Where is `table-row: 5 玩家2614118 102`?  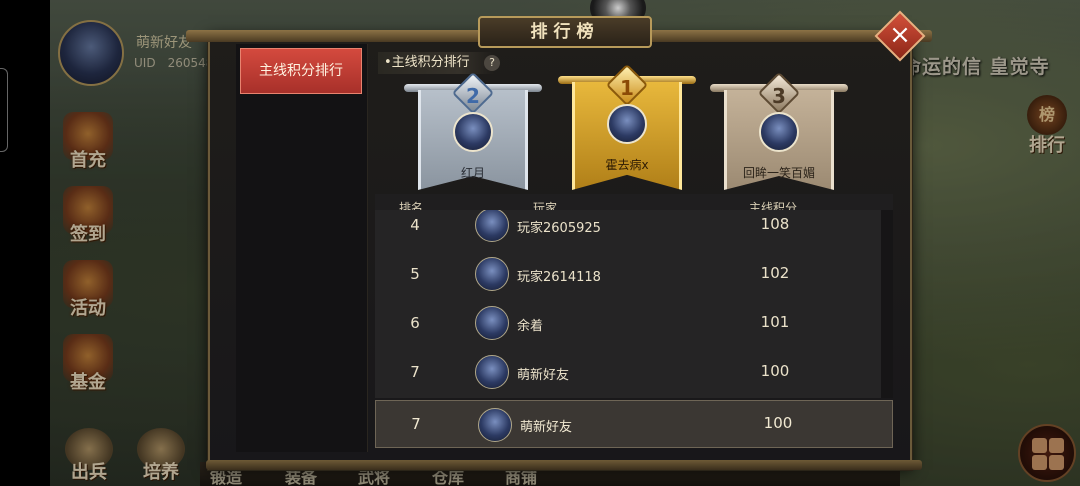
table-row: 5 玩家2614118 102 is located at coordinates (628, 275).